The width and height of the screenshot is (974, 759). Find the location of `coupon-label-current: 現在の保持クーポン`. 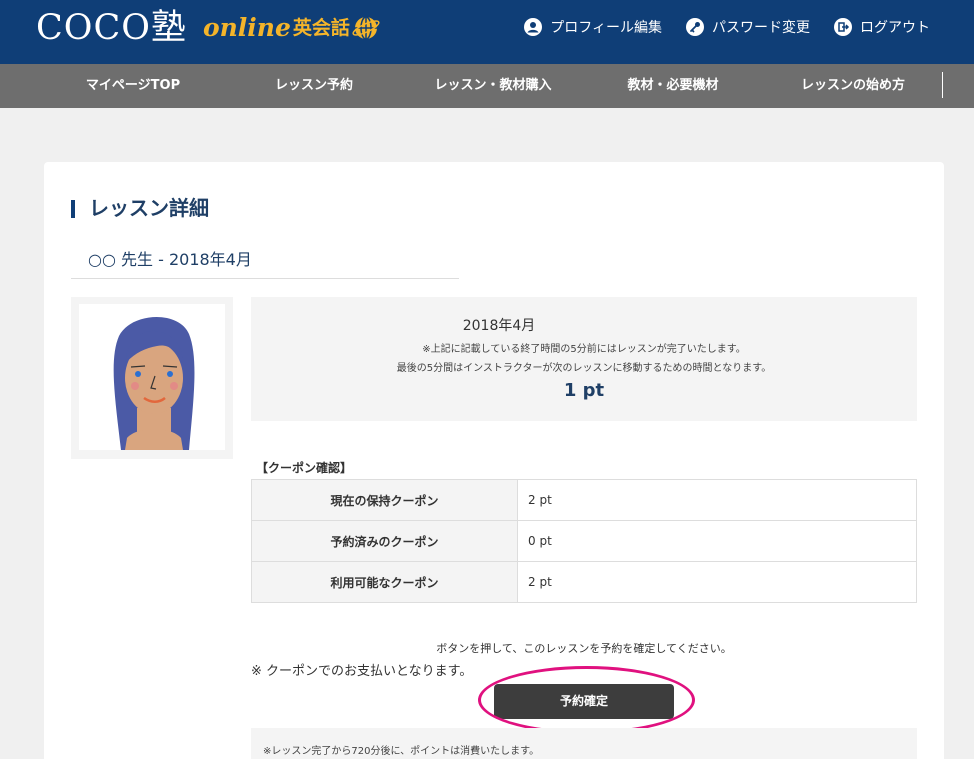

coupon-label-current: 現在の保持クーポン is located at coordinates (384, 500).